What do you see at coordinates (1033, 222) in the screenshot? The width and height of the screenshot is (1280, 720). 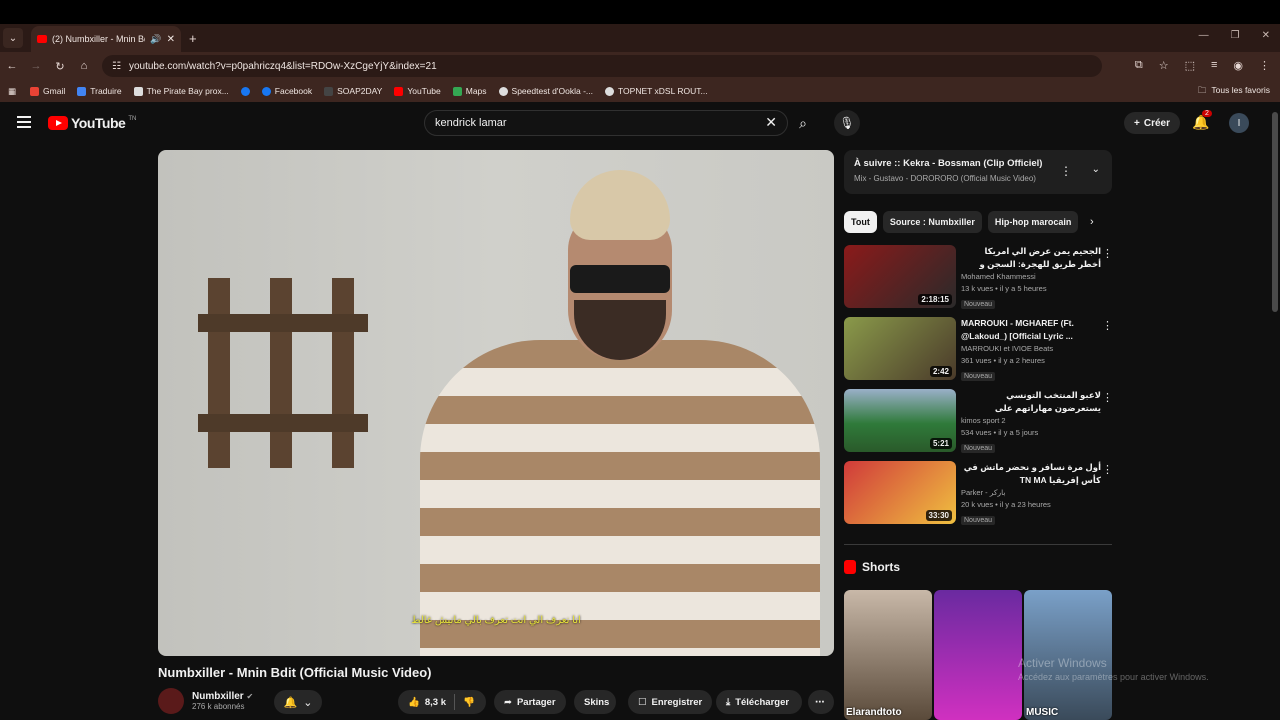 I see `chip-hiphop: Hip-hop marocain` at bounding box center [1033, 222].